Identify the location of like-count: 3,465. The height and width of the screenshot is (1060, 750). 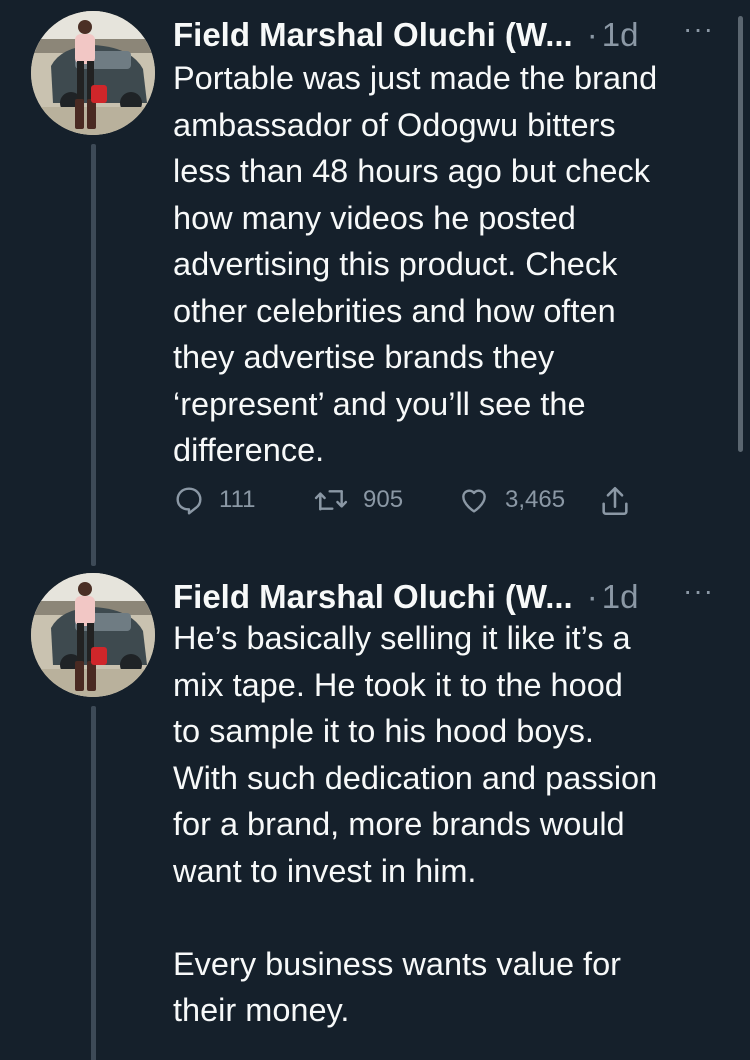
(535, 499).